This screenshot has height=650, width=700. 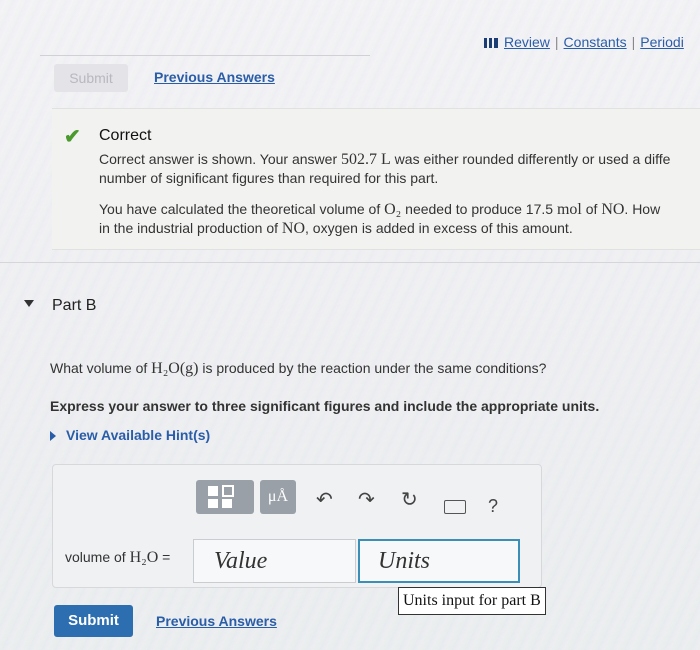 What do you see at coordinates (472, 601) in the screenshot?
I see `units-tooltip: Units input for part B` at bounding box center [472, 601].